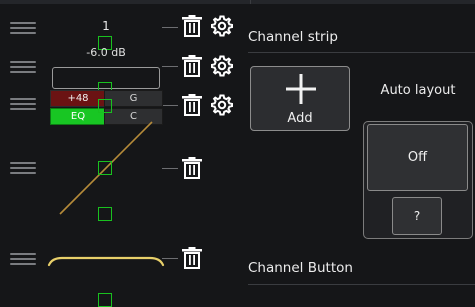  I want to click on auto-layout-toggle: Off, so click(417, 157).